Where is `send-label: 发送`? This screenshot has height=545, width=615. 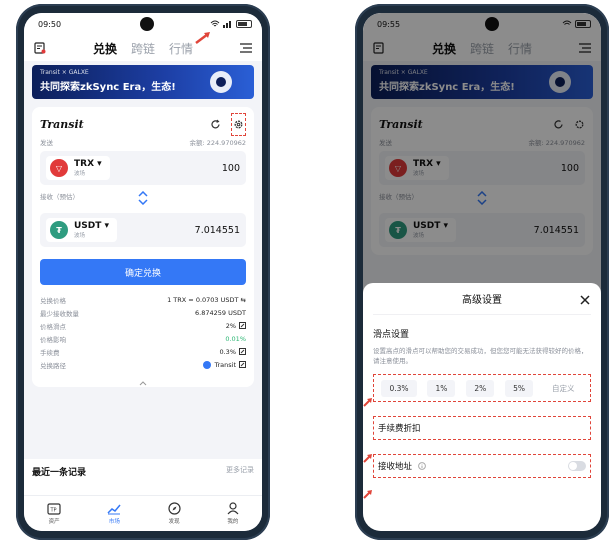
send-label: 发送 is located at coordinates (46, 143).